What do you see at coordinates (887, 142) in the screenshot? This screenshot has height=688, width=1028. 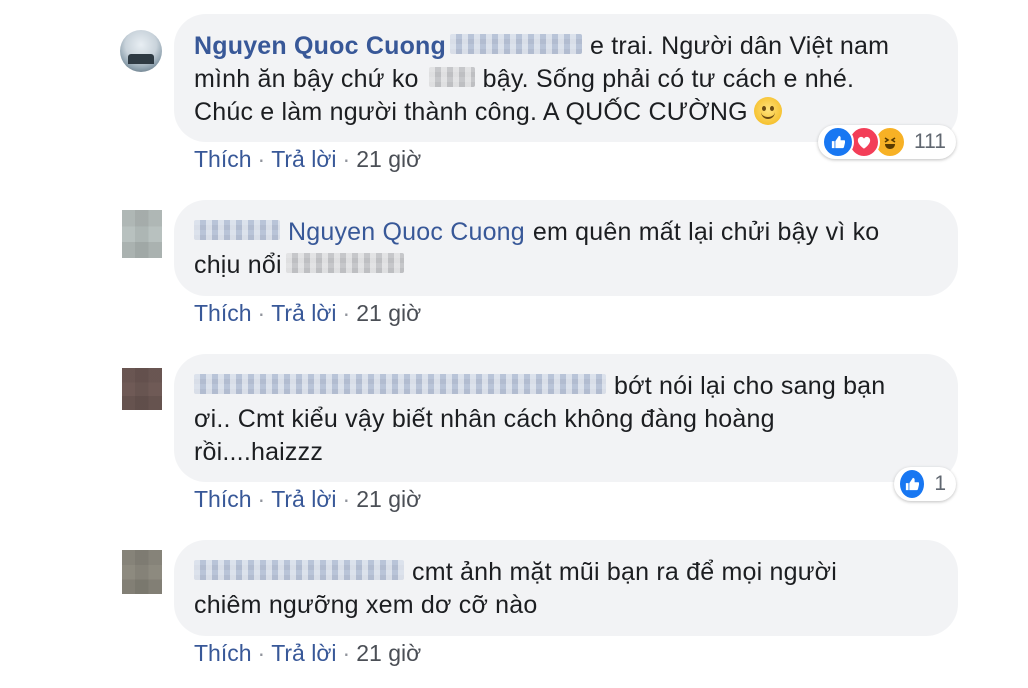 I see `reaction-summary: 111` at bounding box center [887, 142].